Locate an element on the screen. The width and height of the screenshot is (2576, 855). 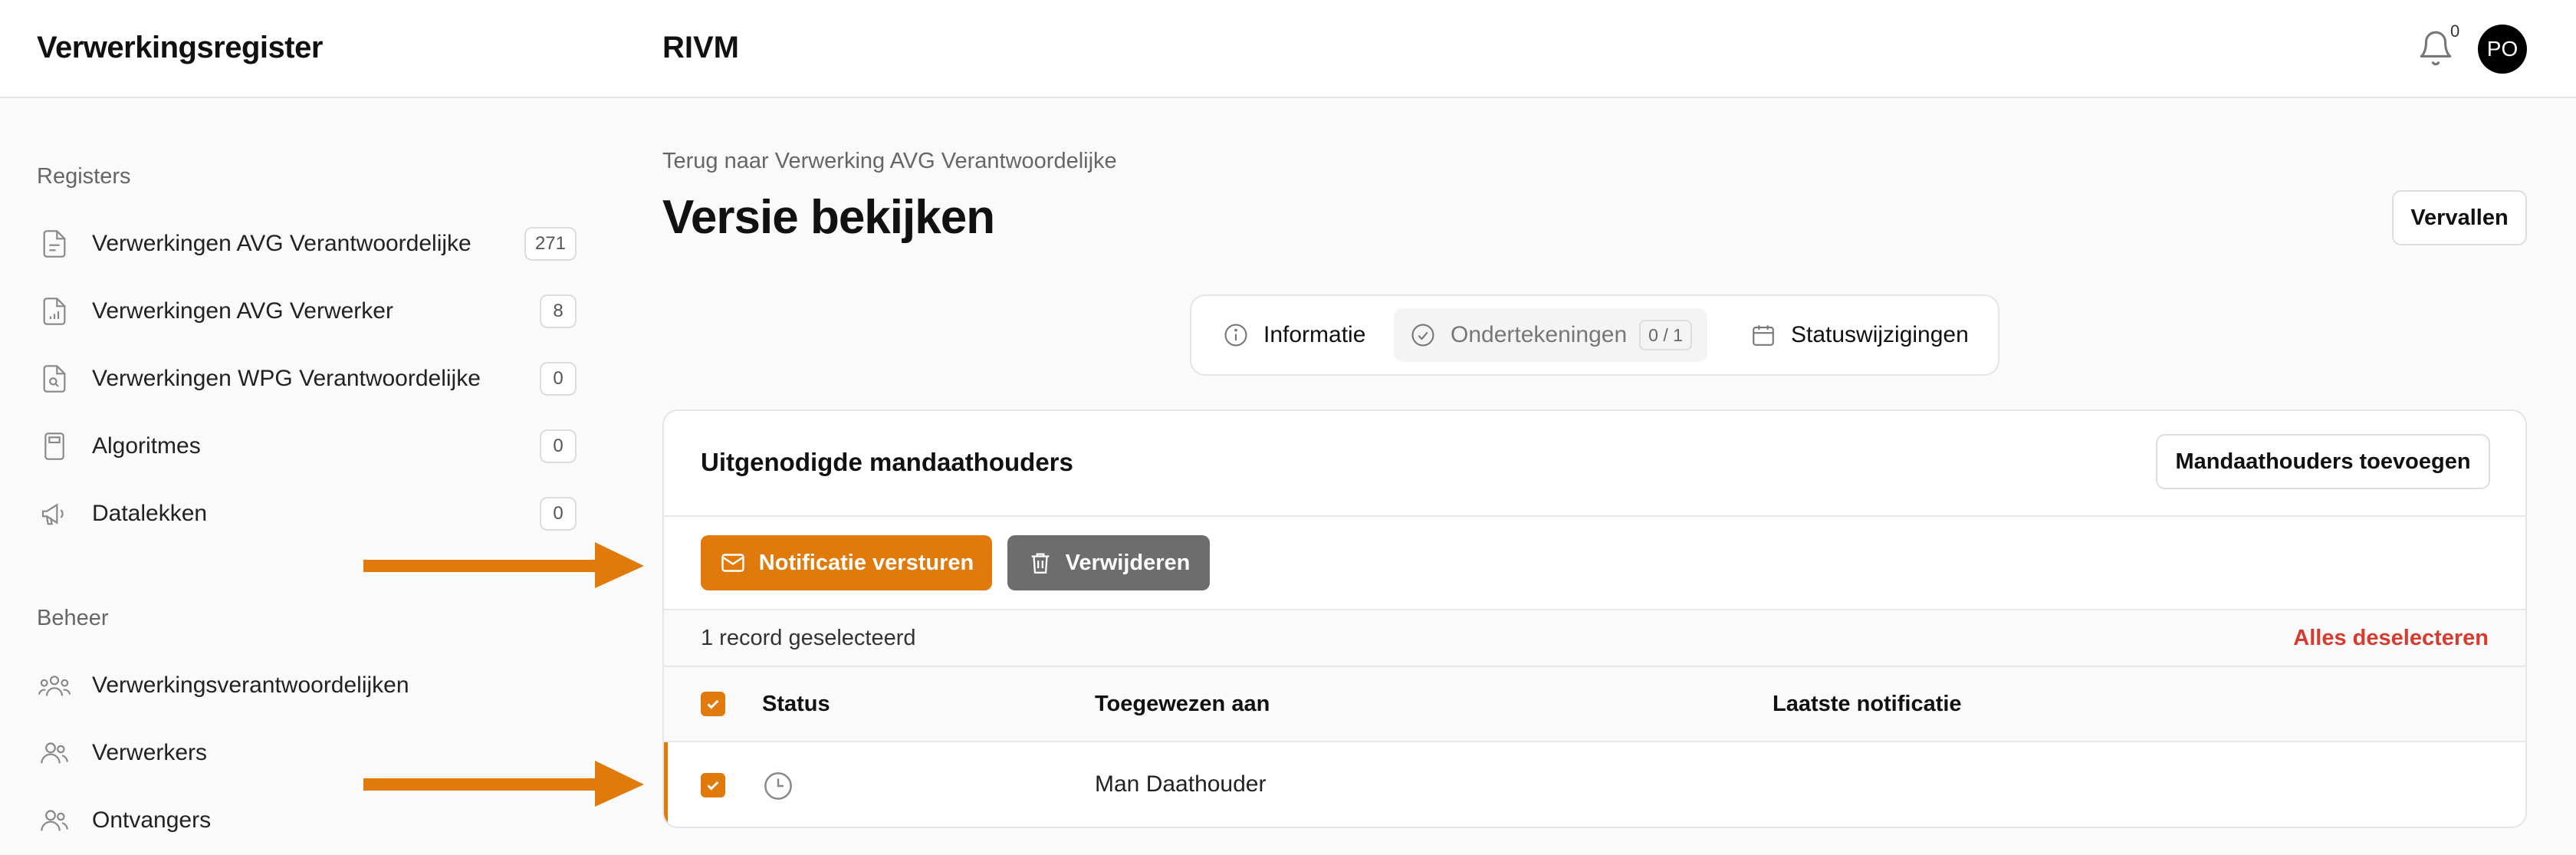
select-all-checkbox is located at coordinates (713, 704).